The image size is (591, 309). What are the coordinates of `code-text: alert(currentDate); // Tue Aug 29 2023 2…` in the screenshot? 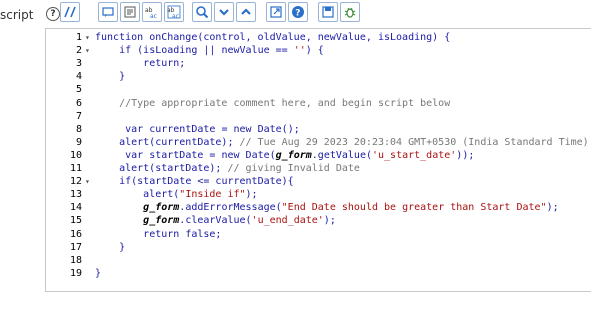 It's located at (342, 142).